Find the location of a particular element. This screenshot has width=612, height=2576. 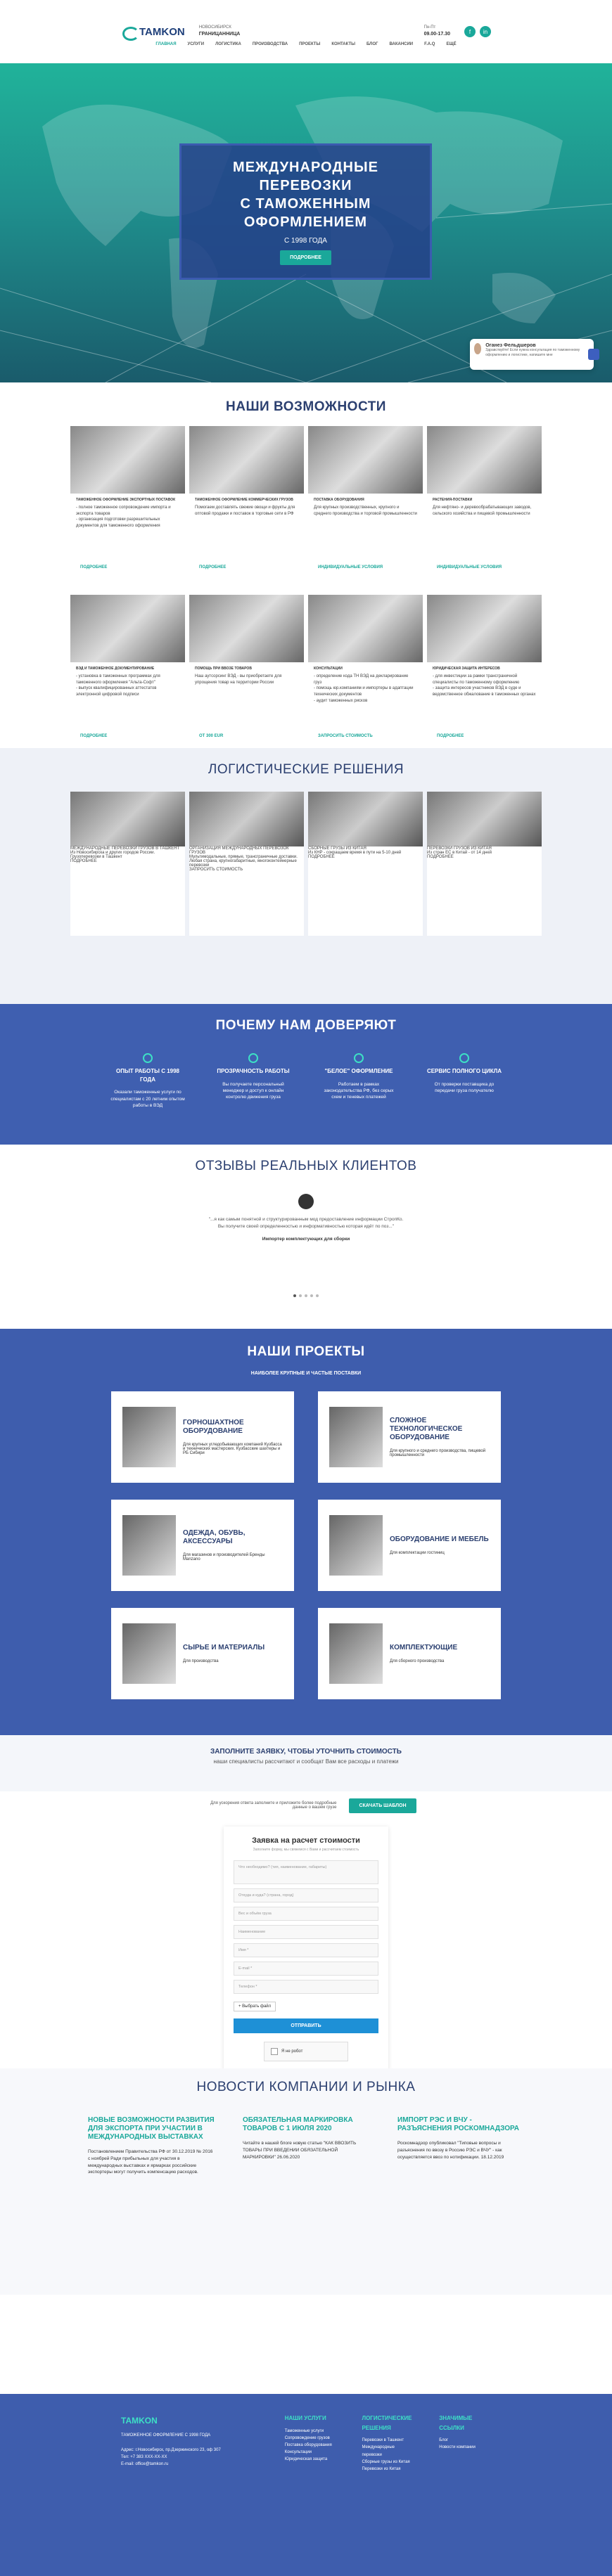

captcha-checkbox is located at coordinates (274, 2051).